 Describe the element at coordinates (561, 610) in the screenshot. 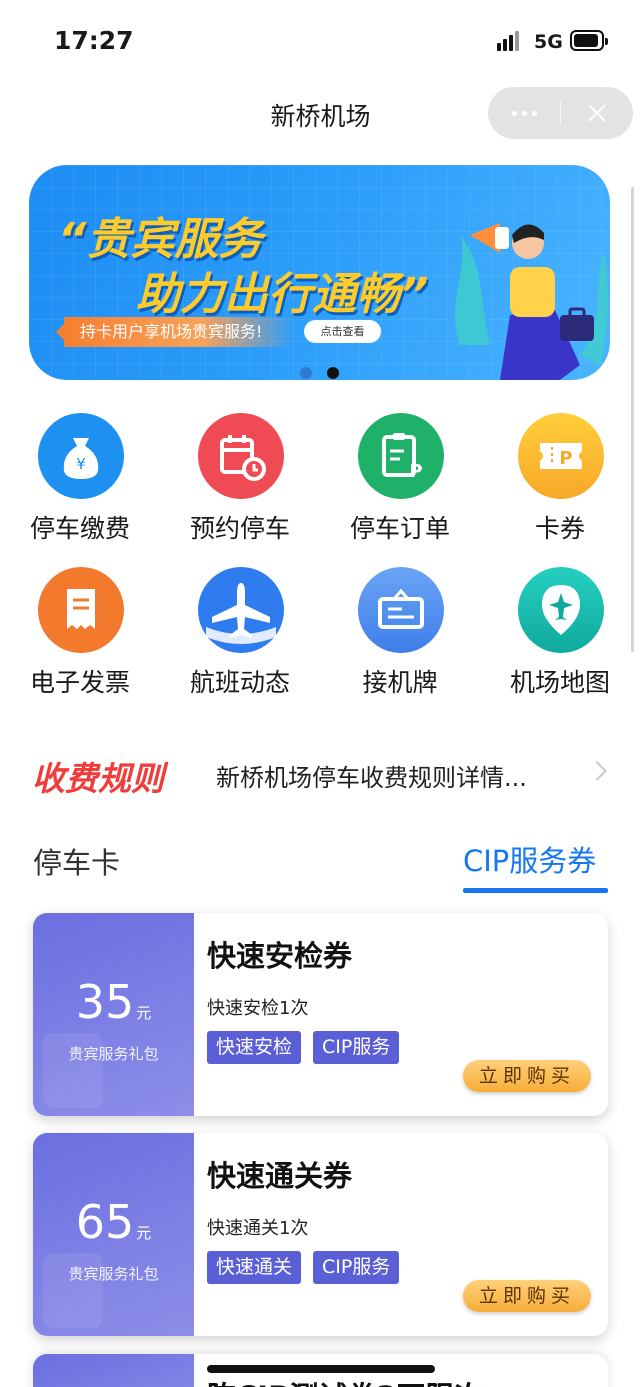

I see `map-pin-airplane-icon` at that location.